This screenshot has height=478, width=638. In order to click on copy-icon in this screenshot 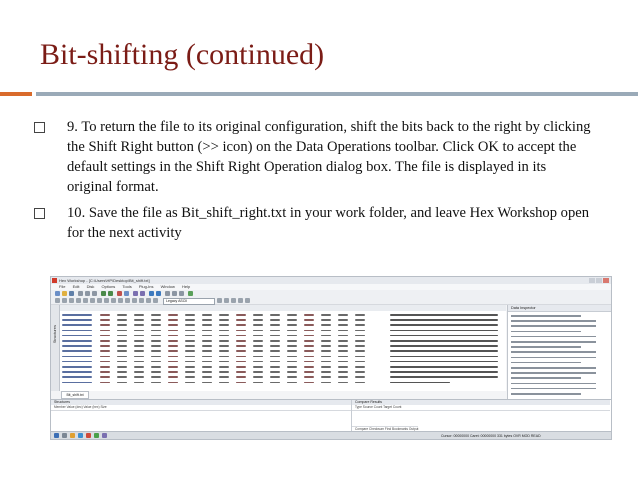, I will do `click(87, 293)`.